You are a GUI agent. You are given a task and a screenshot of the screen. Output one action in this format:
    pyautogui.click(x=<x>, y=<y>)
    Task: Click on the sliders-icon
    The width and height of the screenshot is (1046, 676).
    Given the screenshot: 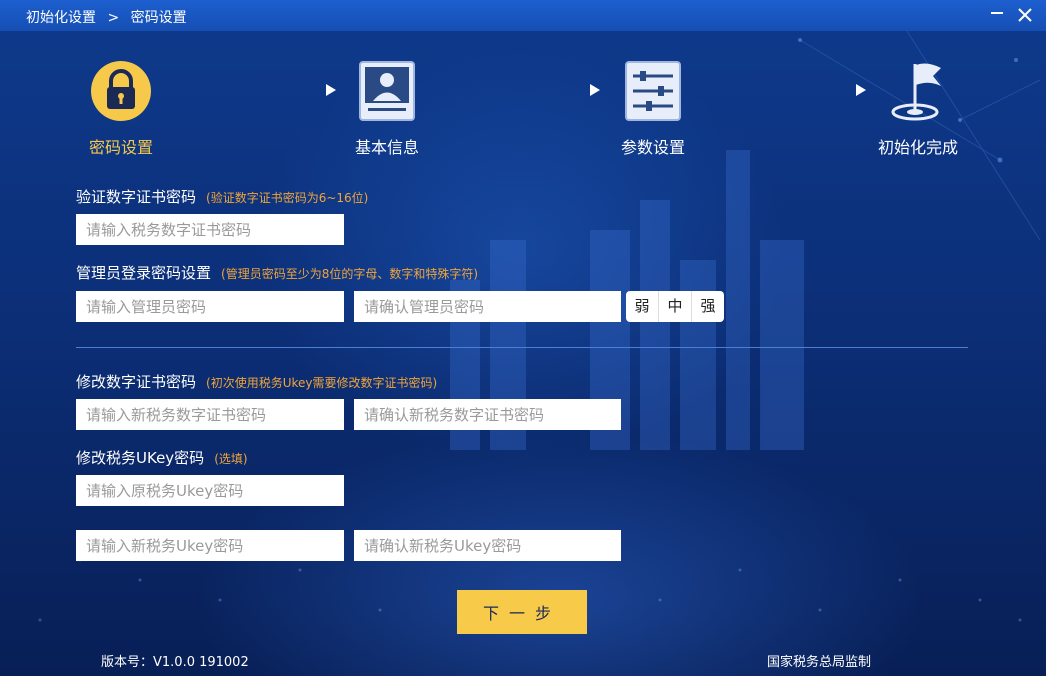 What is the action you would take?
    pyautogui.click(x=653, y=91)
    